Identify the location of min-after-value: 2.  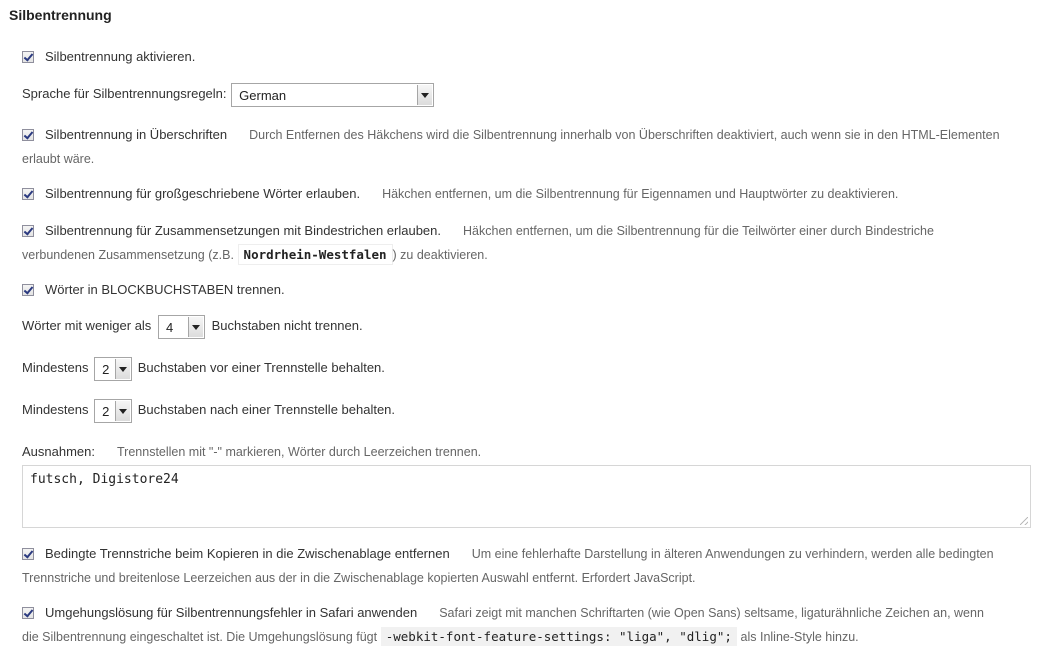
(106, 411).